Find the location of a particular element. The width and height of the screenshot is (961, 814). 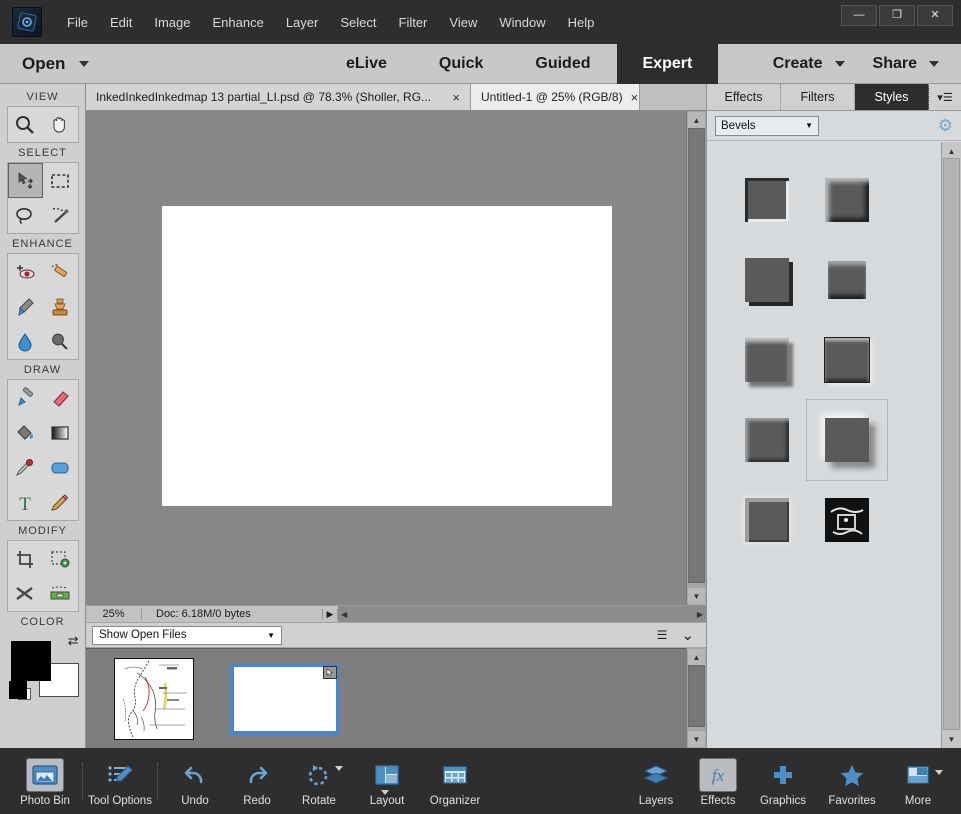

bin-thumbnail-untitled is located at coordinates (285, 698).